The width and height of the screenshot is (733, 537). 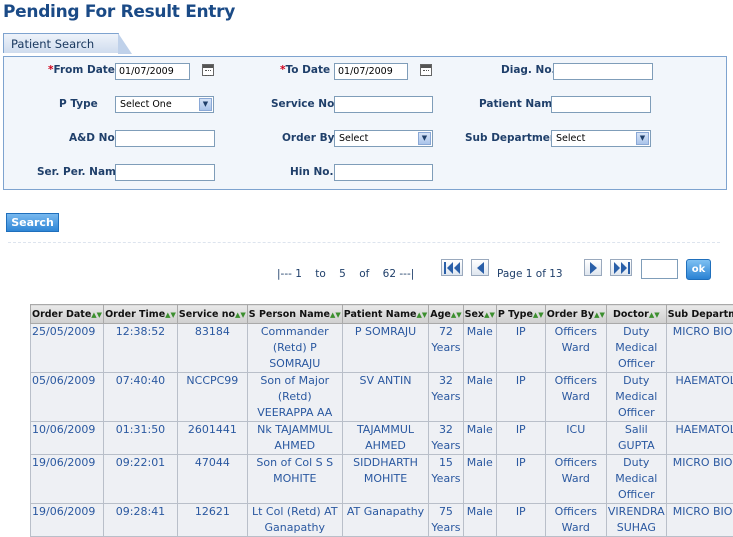 I want to click on column-header: Age▲▼, so click(x=446, y=314).